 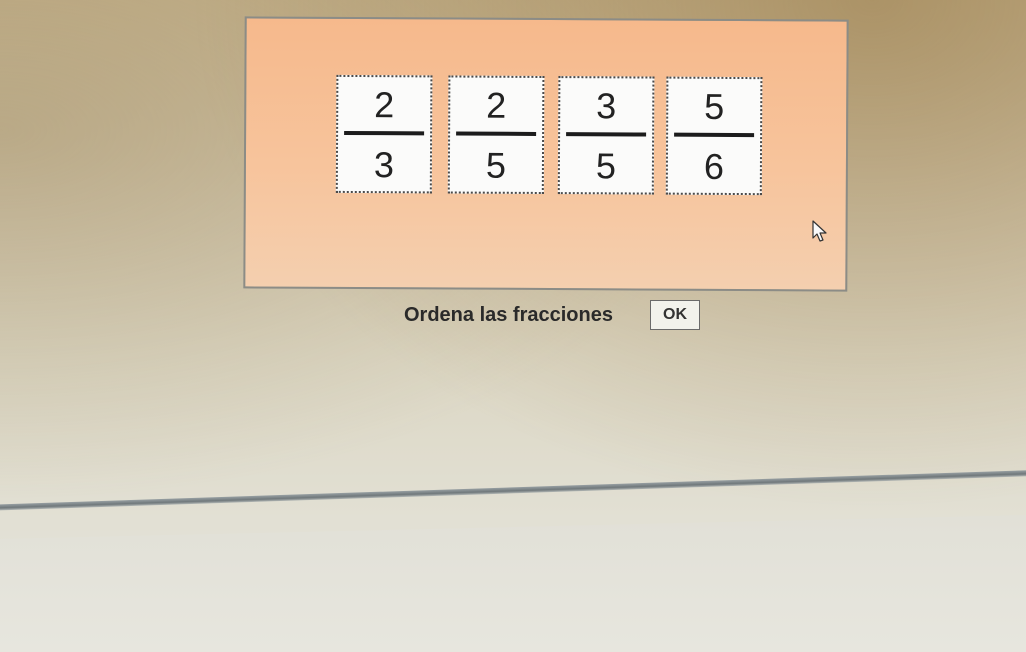 What do you see at coordinates (714, 106) in the screenshot?
I see `numerator: 5` at bounding box center [714, 106].